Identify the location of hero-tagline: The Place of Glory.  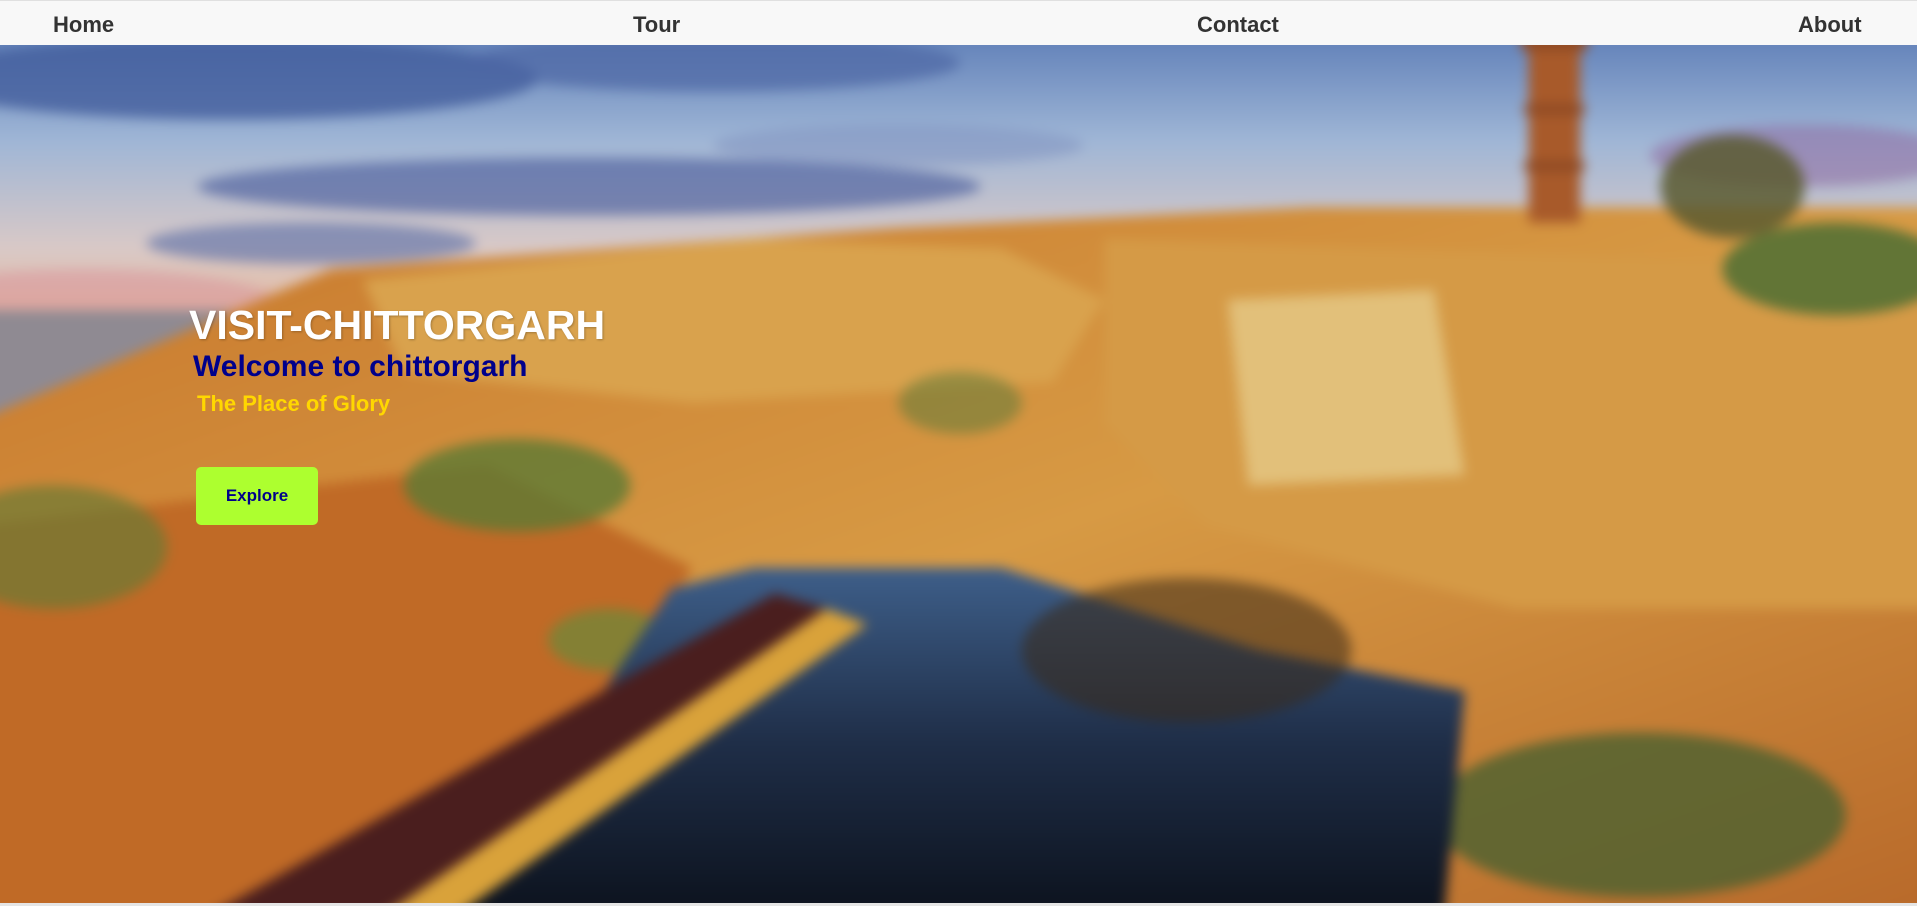
(294, 403).